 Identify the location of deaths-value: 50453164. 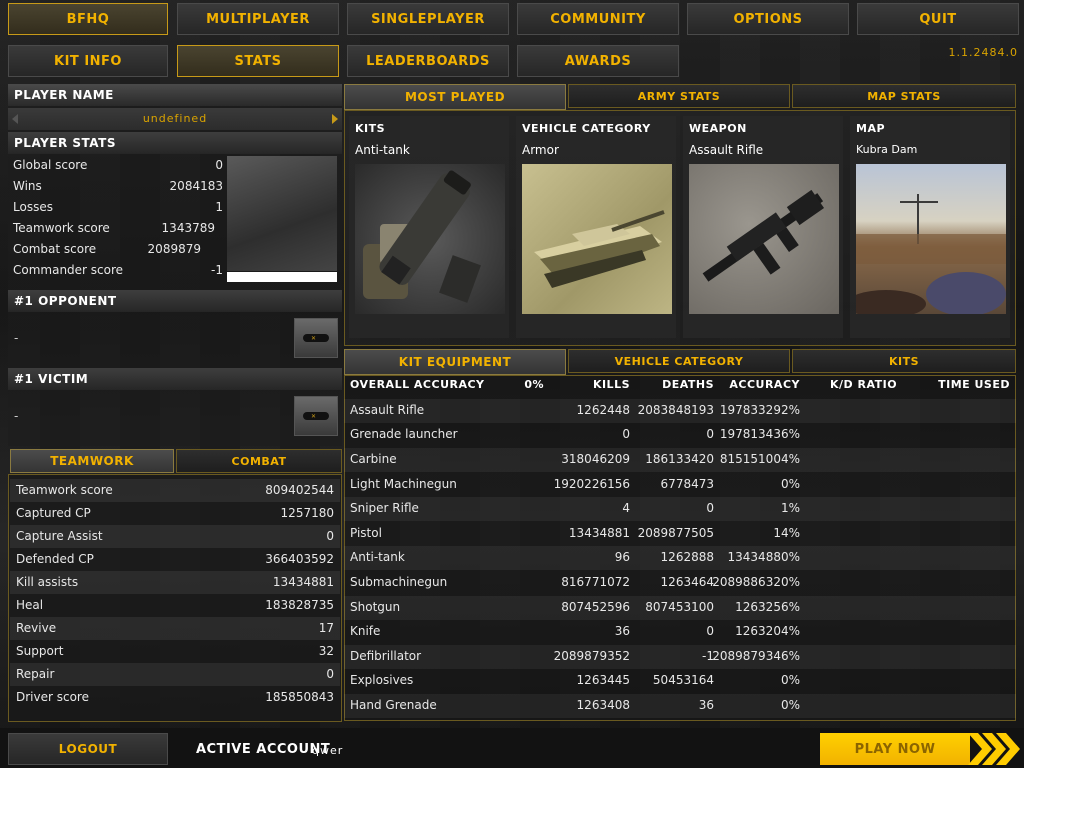
(683, 680).